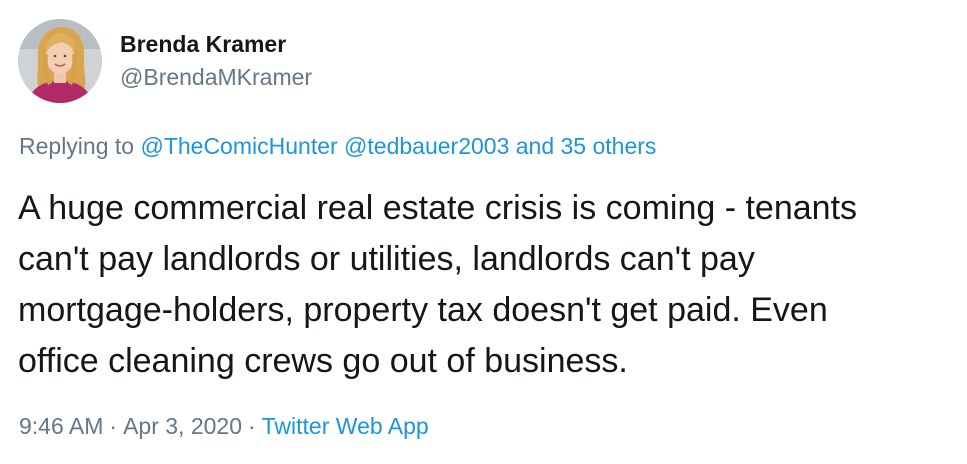 This screenshot has height=464, width=967. What do you see at coordinates (77, 146) in the screenshot?
I see `replying-to-label: Replying to` at bounding box center [77, 146].